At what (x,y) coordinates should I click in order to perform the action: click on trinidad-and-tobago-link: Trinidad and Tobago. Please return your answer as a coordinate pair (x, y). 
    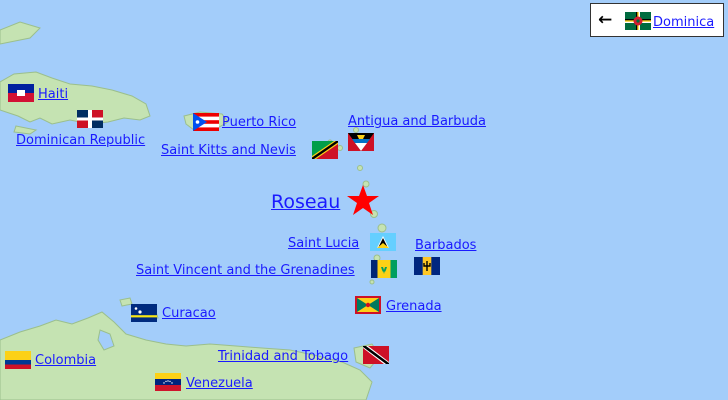
    Looking at the image, I should click on (283, 356).